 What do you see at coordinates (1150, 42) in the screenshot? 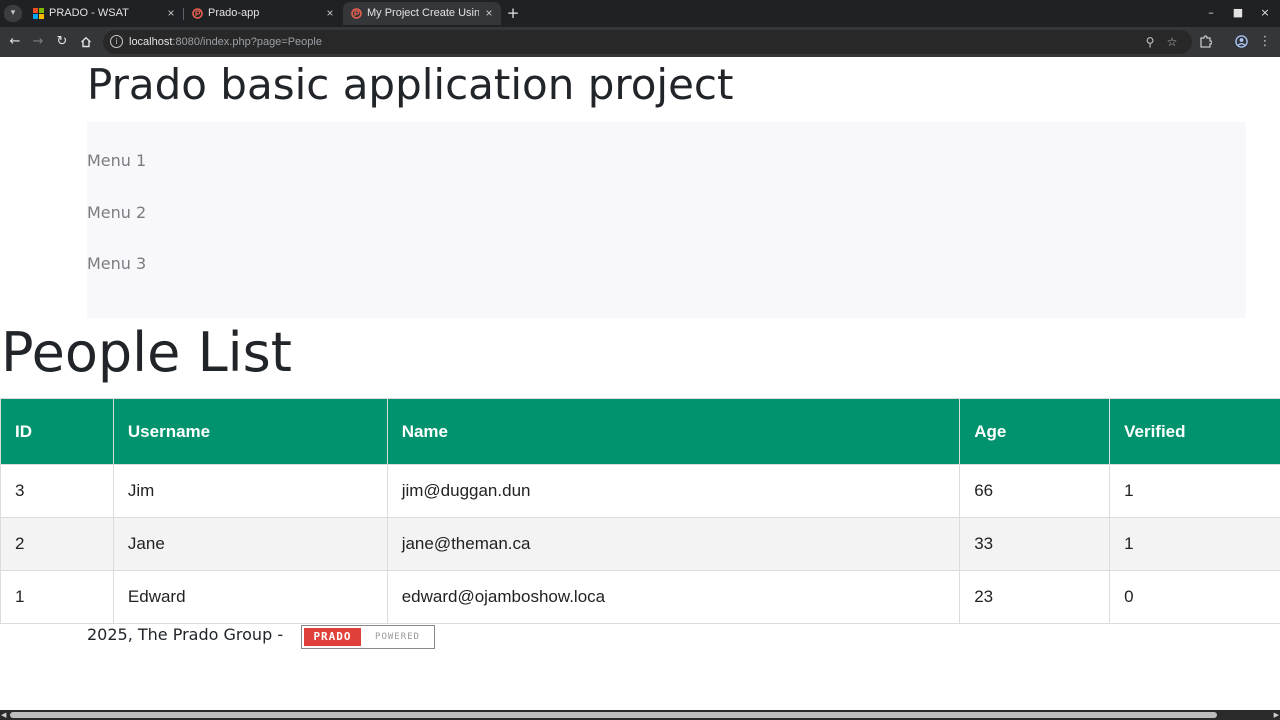
I see `zoom-icon: ⚲` at bounding box center [1150, 42].